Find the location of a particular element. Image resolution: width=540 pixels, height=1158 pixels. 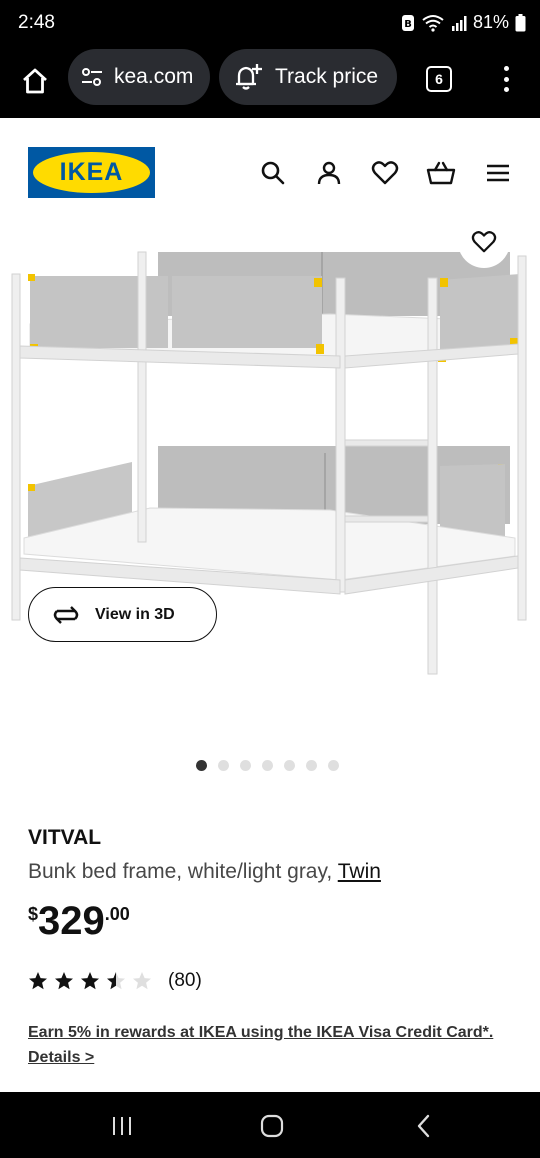

price-decimal: .00 is located at coordinates (117, 914).